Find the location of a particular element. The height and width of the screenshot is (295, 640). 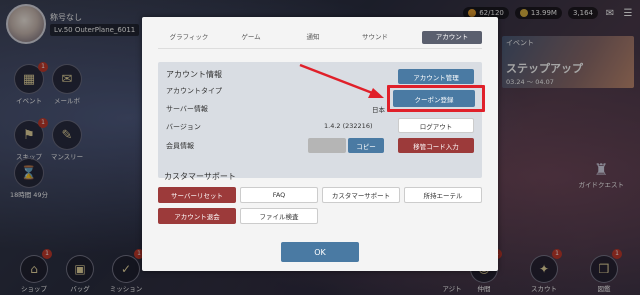

version-value: 1.4.2 (232216) is located at coordinates (348, 126).